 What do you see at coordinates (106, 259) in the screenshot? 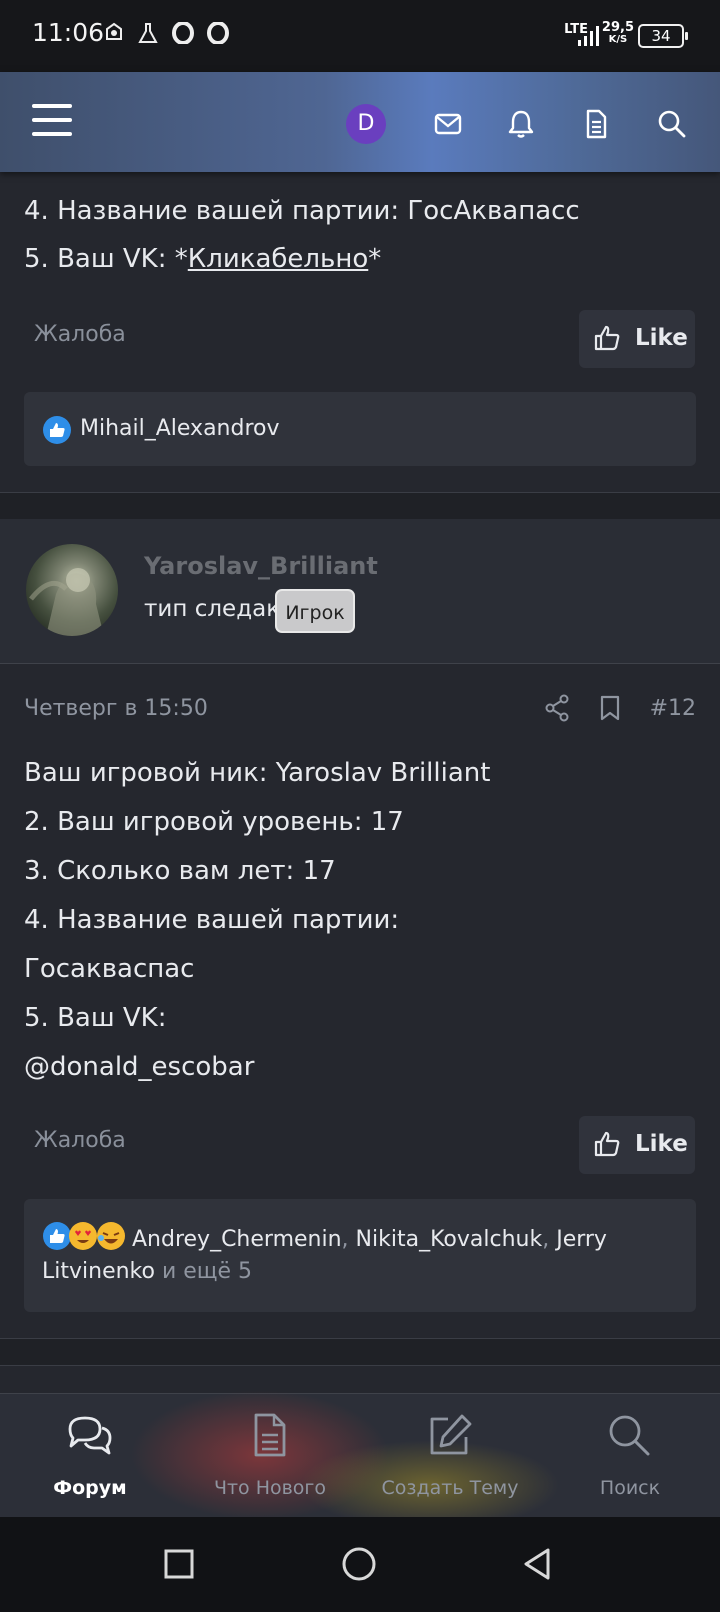
I see `vk-label: 5. Ваш VK: *` at bounding box center [106, 259].